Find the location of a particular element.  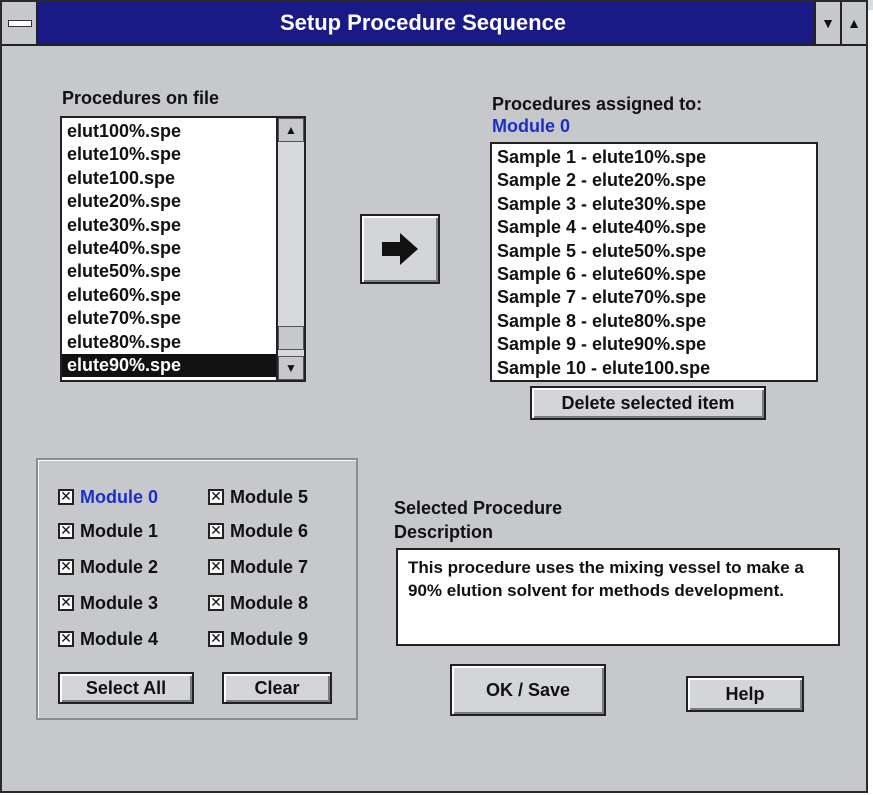

clear-button: Clear is located at coordinates (277, 688).